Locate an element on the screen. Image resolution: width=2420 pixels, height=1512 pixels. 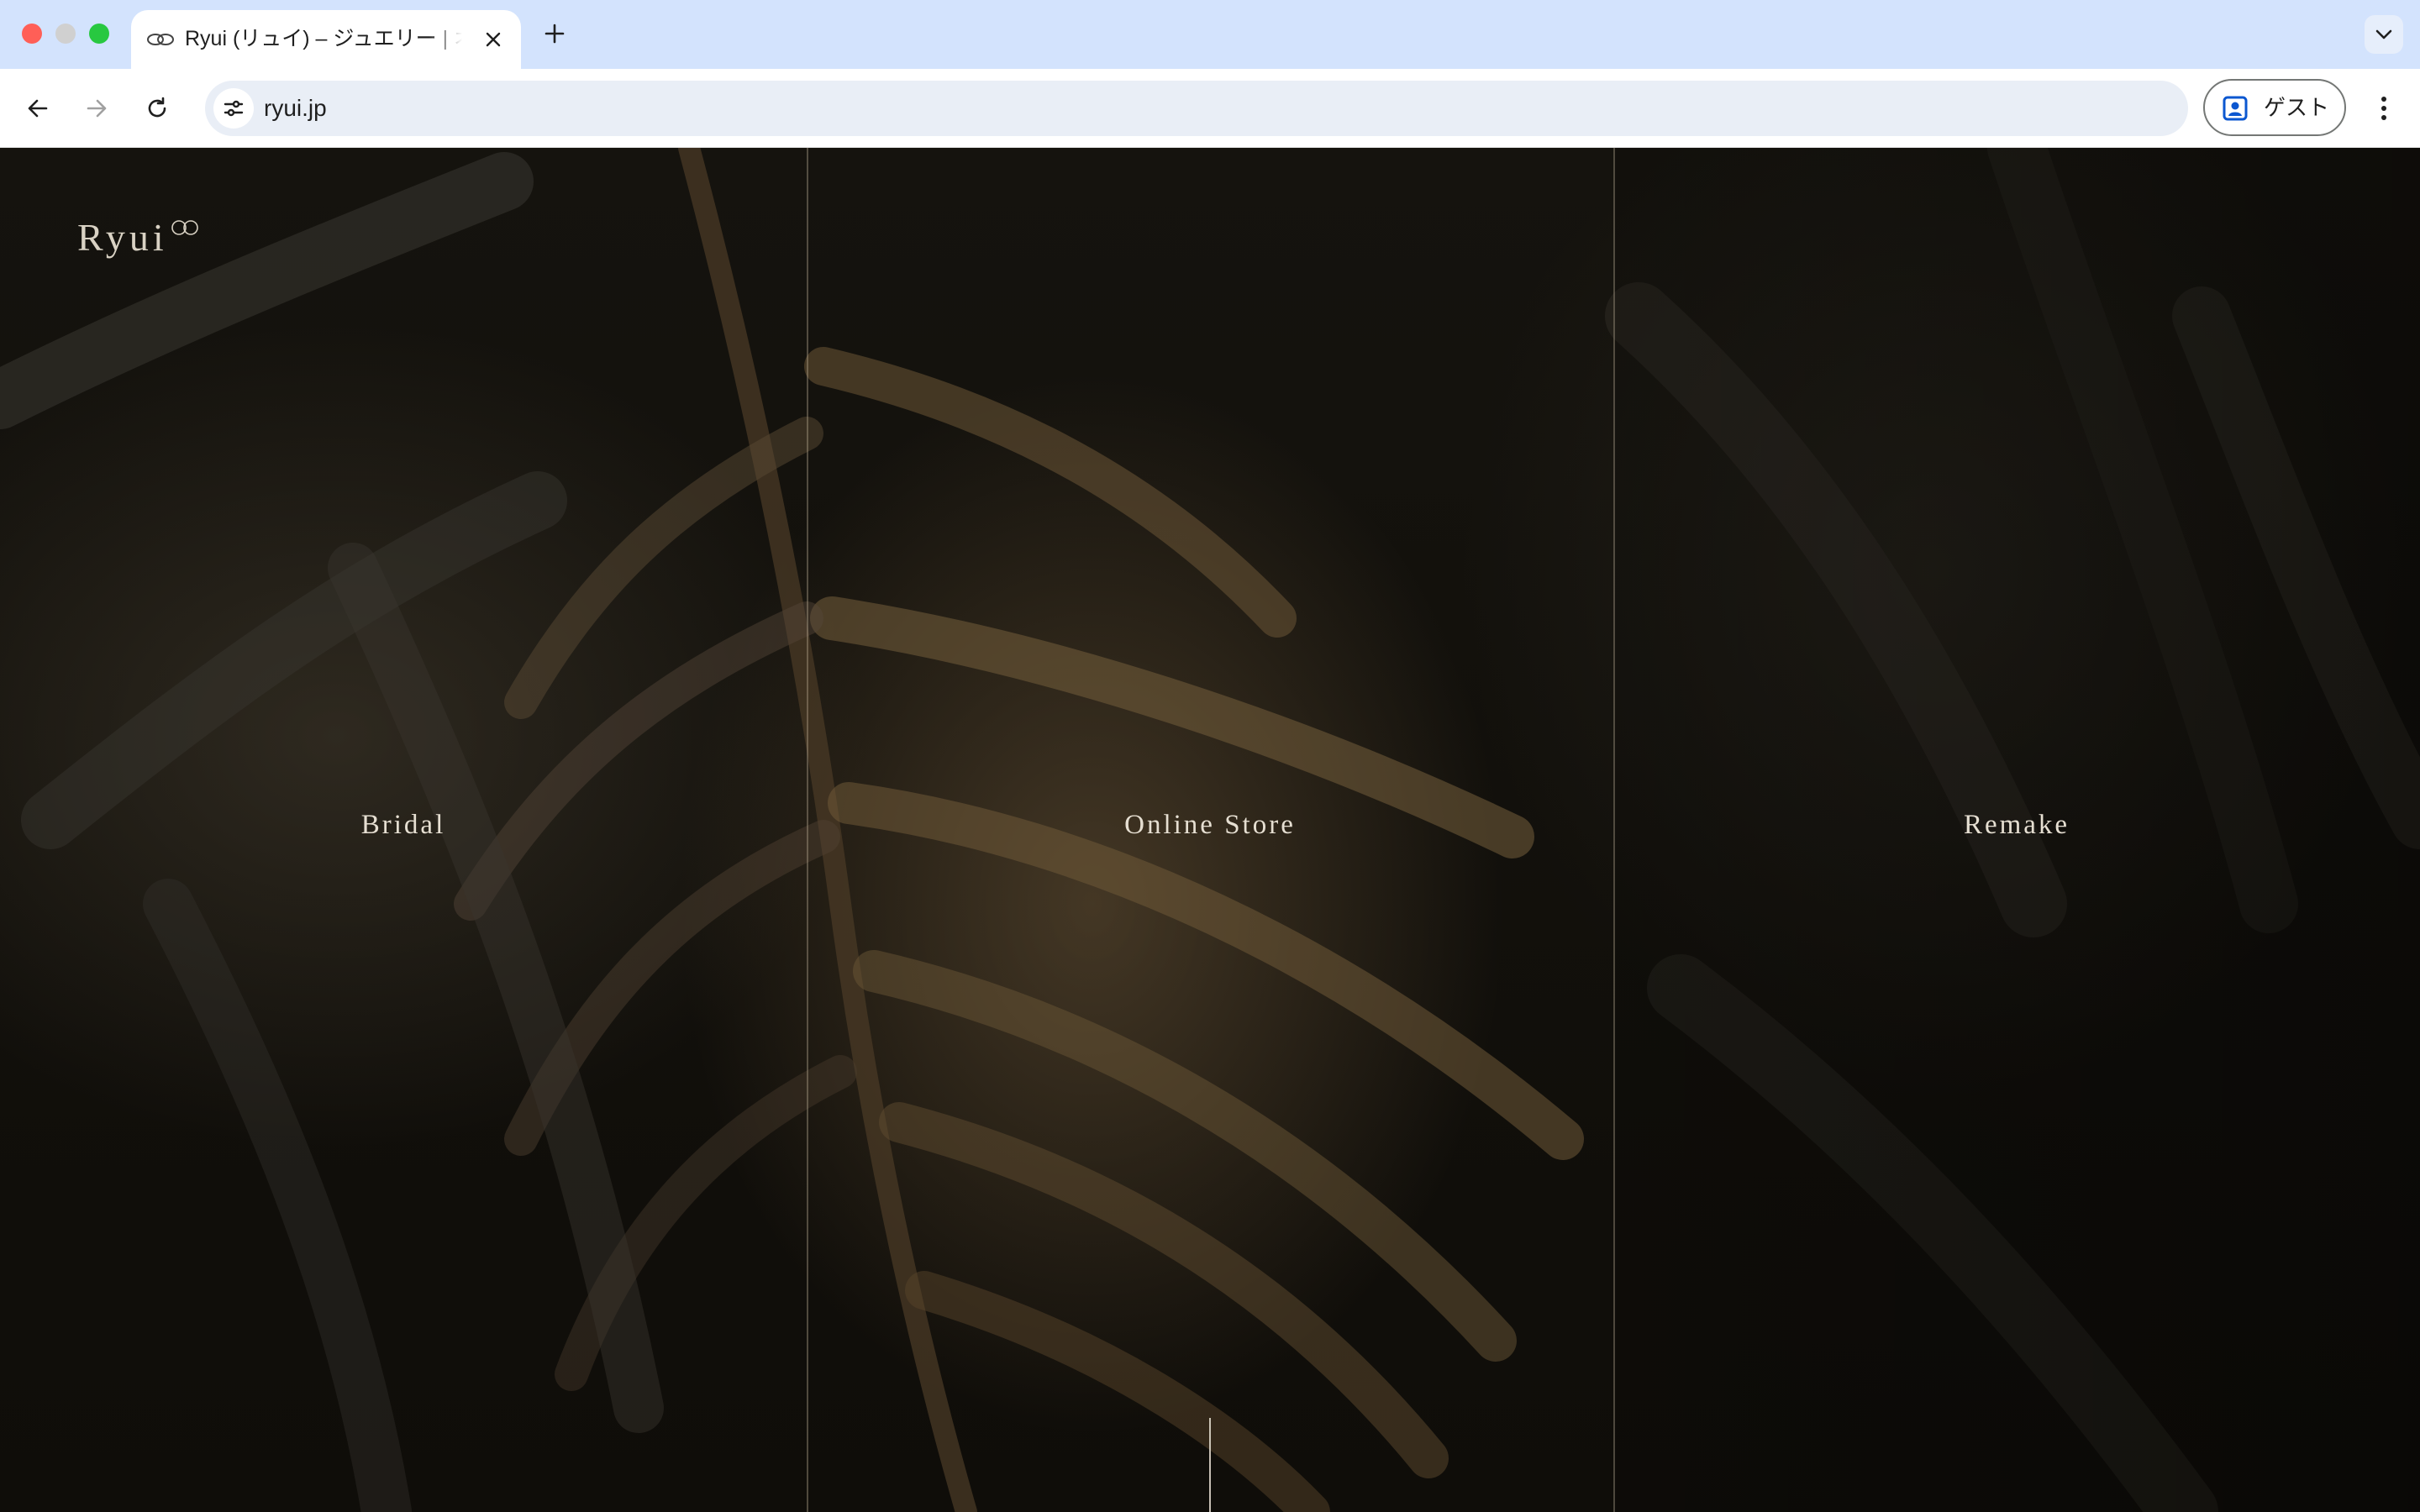
tab-search-button is located at coordinates (2384, 34).